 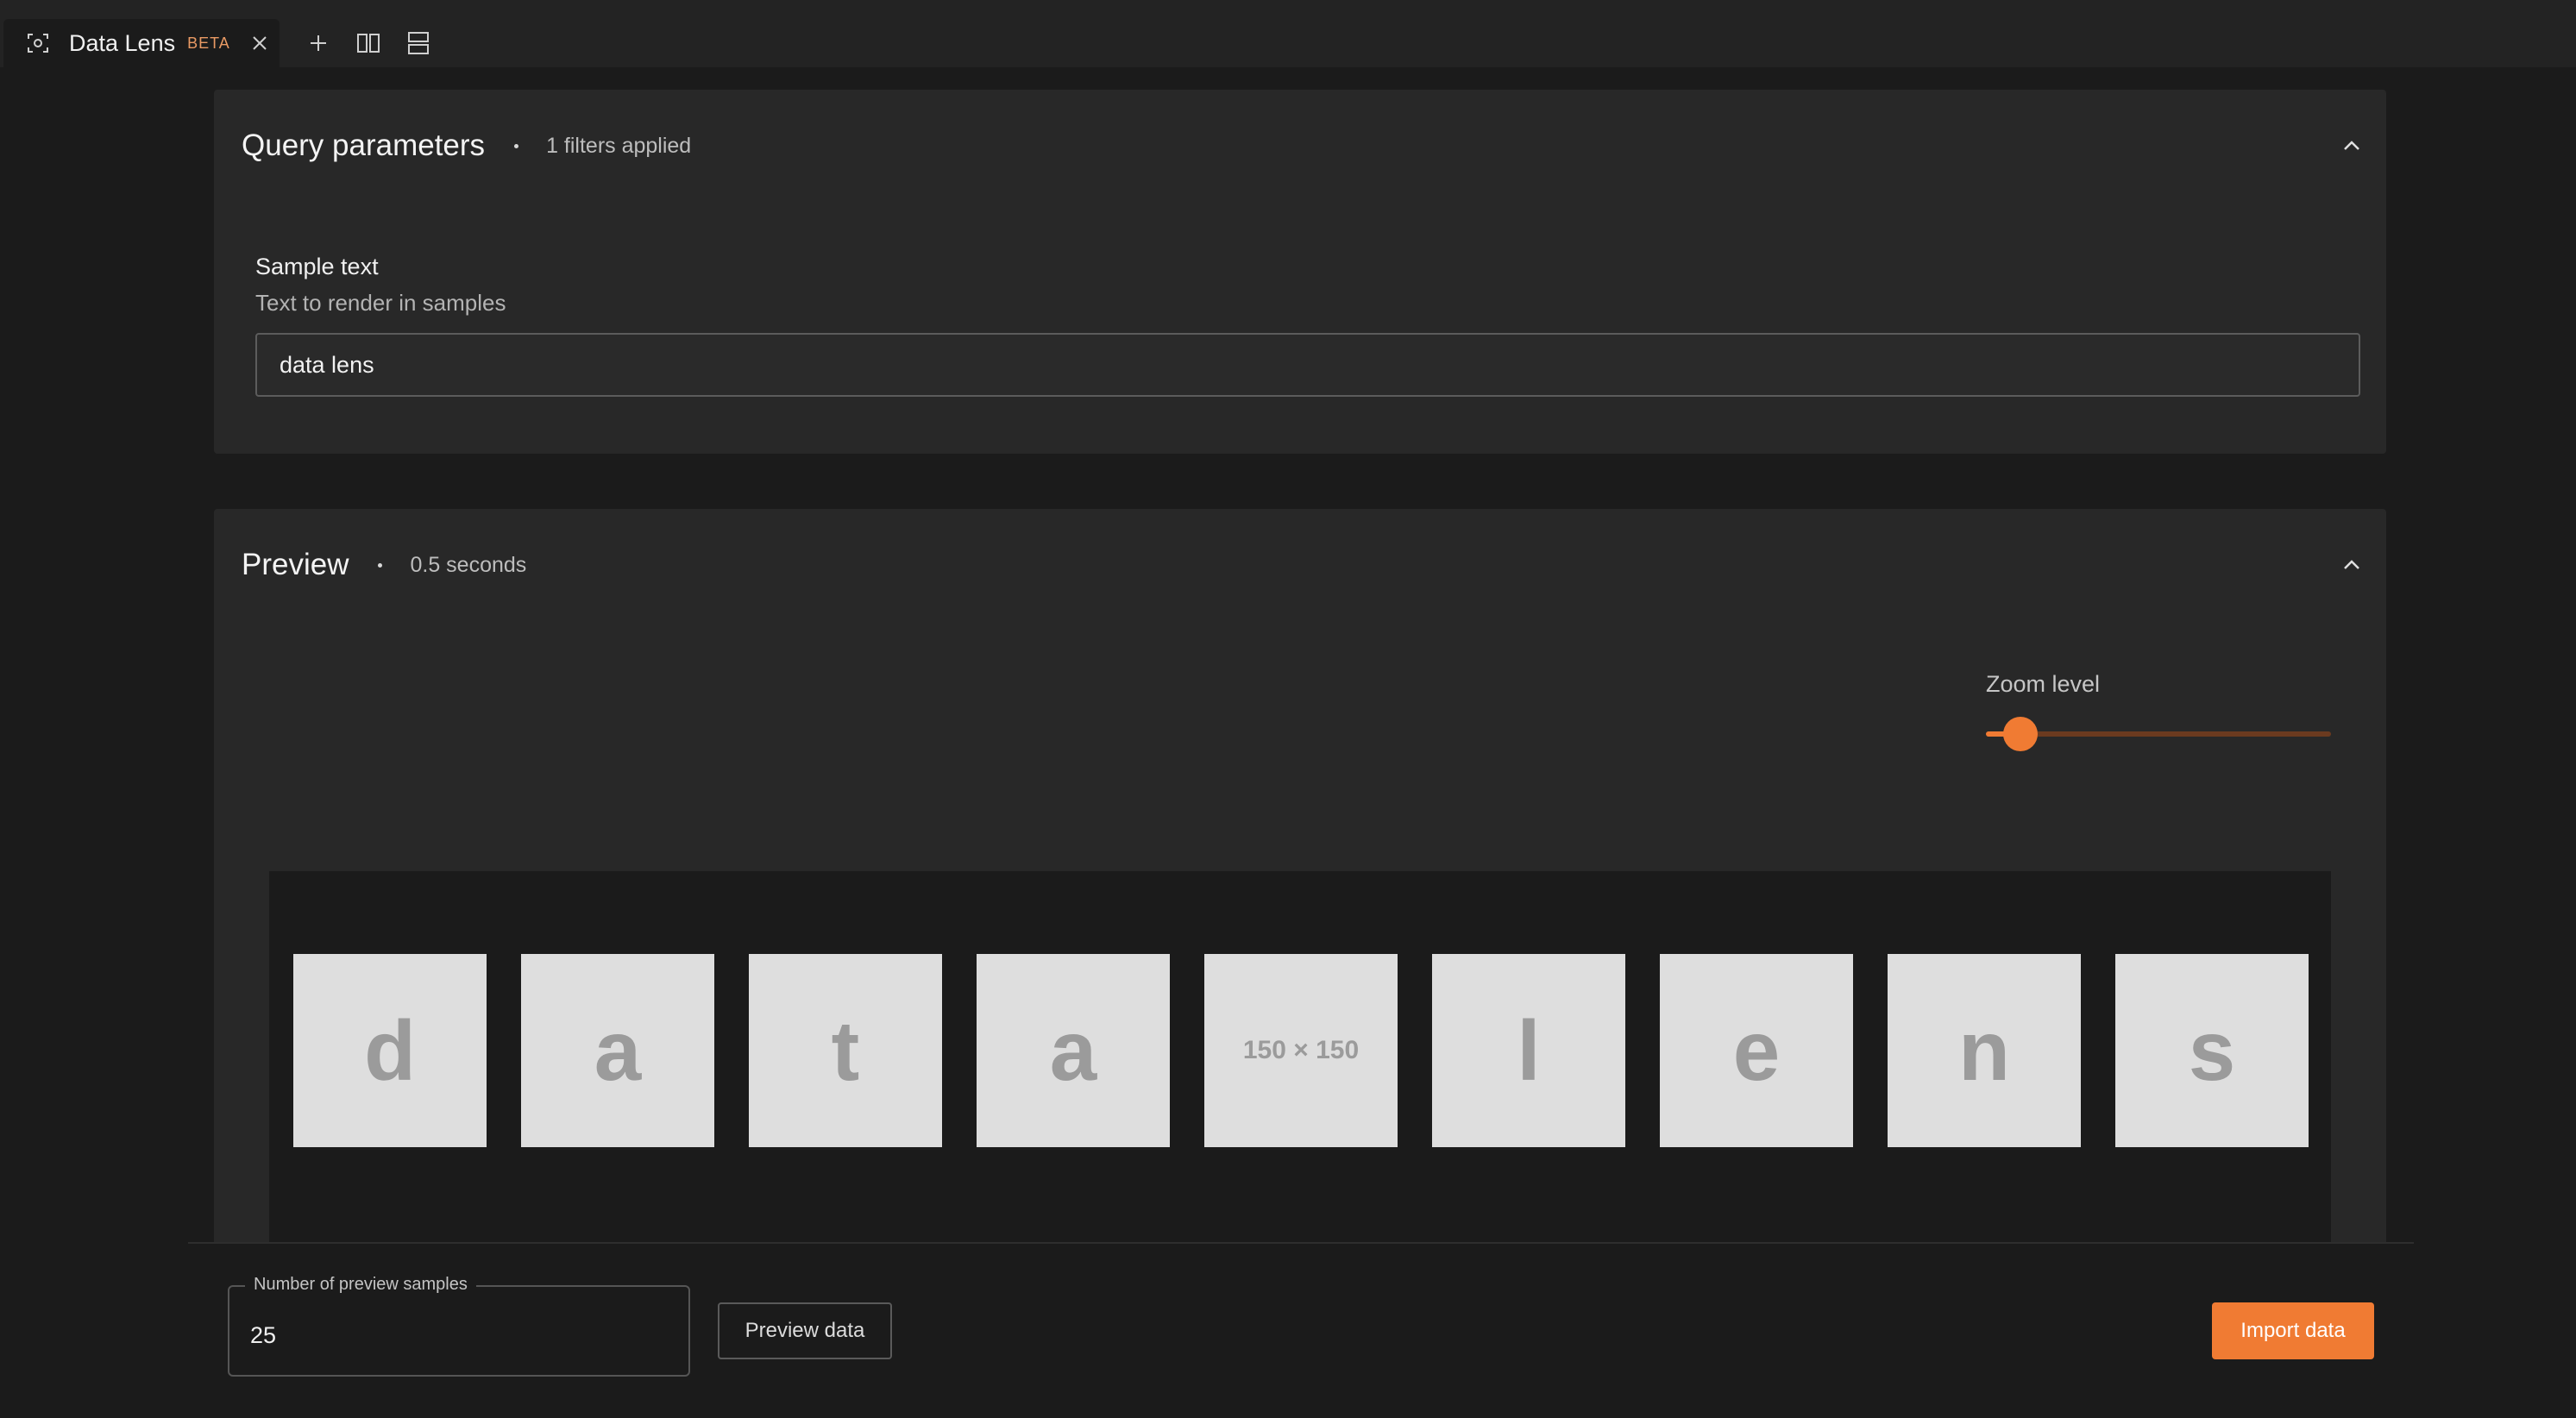 What do you see at coordinates (1756, 1050) in the screenshot?
I see `sample-tile: e` at bounding box center [1756, 1050].